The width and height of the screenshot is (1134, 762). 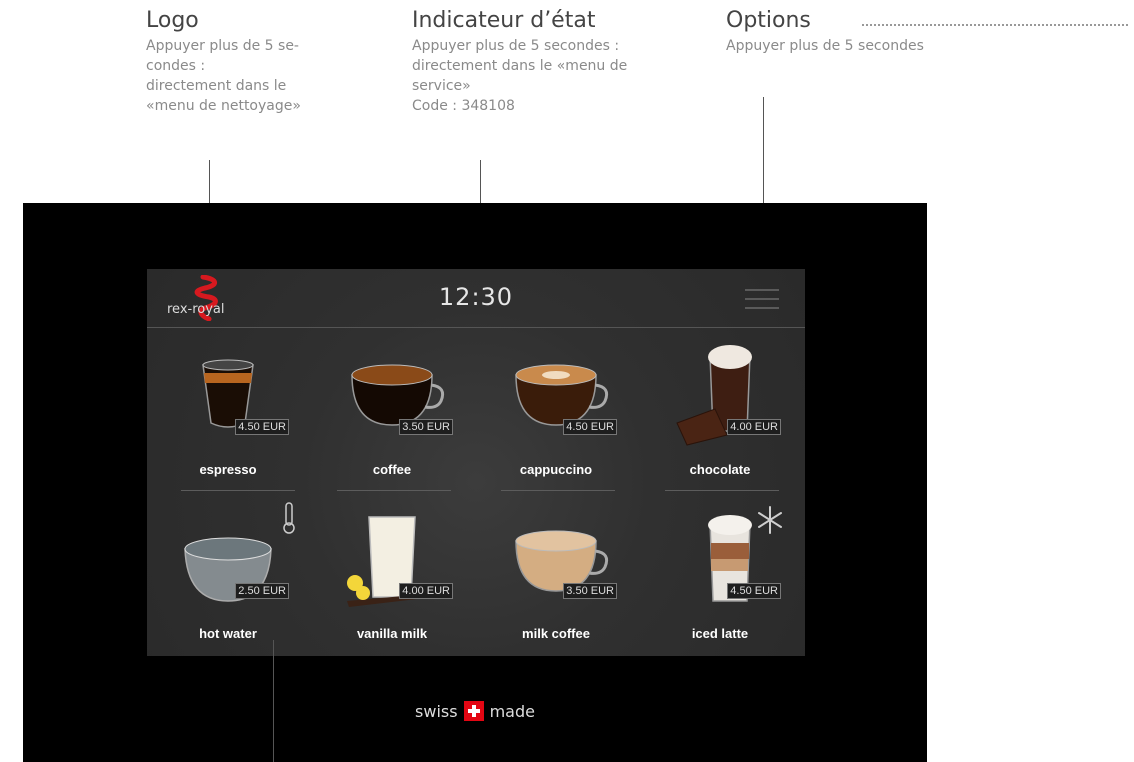 I want to click on product-label: hot water, so click(x=228, y=633).